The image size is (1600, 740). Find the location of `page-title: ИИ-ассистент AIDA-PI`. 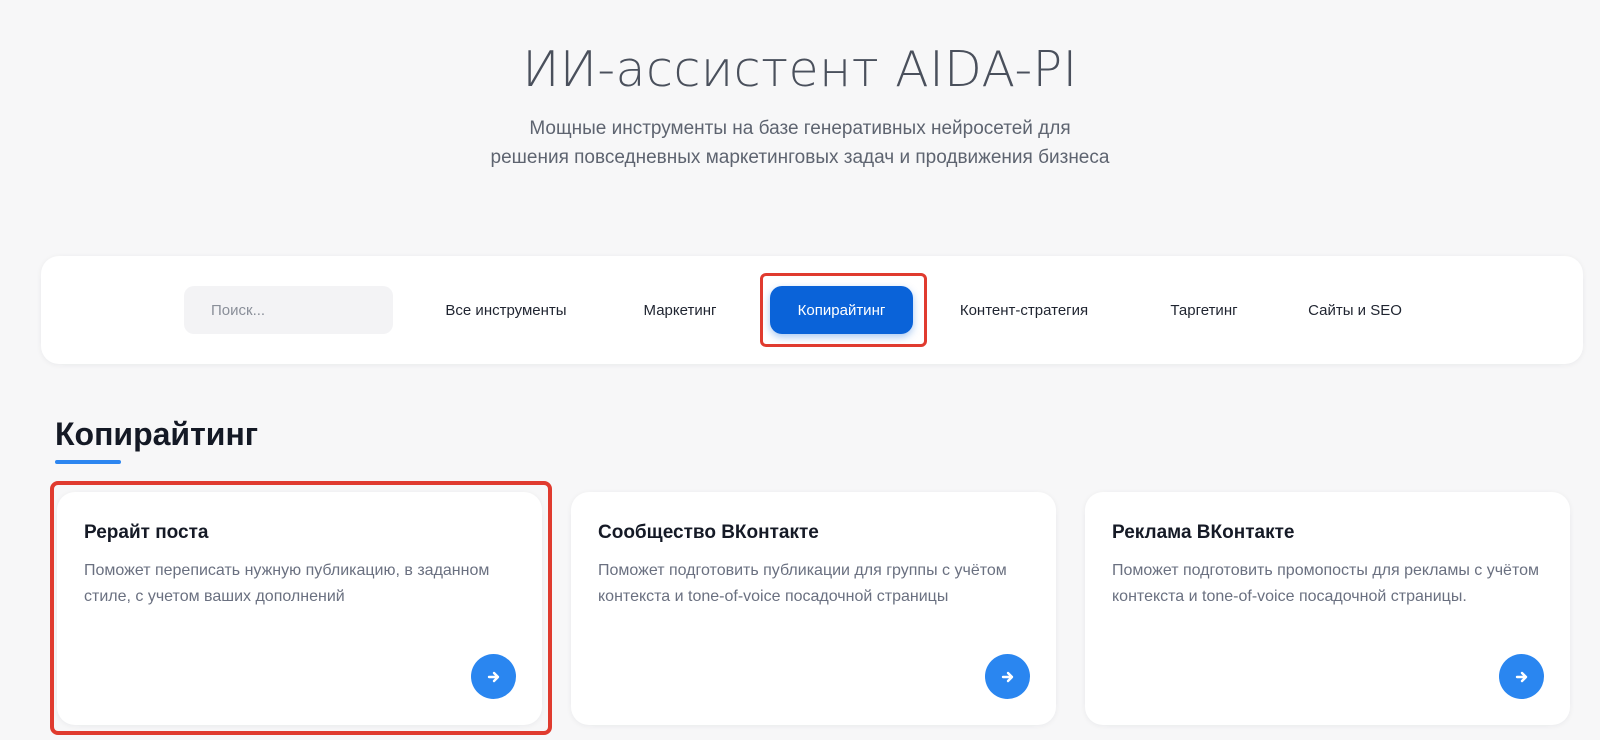

page-title: ИИ-ассистент AIDA-PI is located at coordinates (800, 69).